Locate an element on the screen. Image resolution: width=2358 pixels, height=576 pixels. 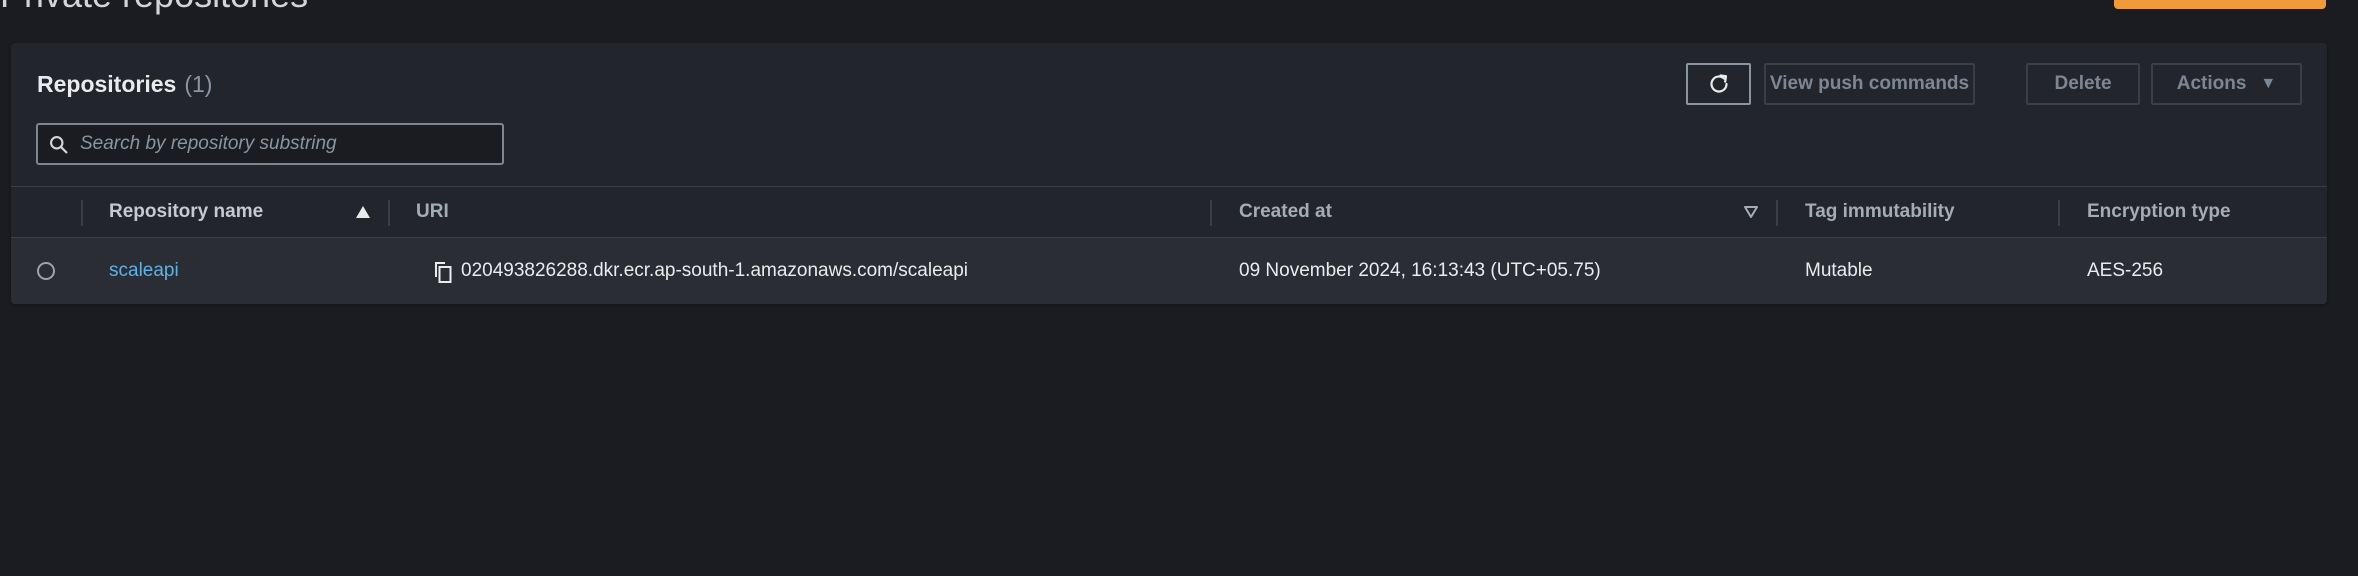
refresh-button is located at coordinates (1718, 84).